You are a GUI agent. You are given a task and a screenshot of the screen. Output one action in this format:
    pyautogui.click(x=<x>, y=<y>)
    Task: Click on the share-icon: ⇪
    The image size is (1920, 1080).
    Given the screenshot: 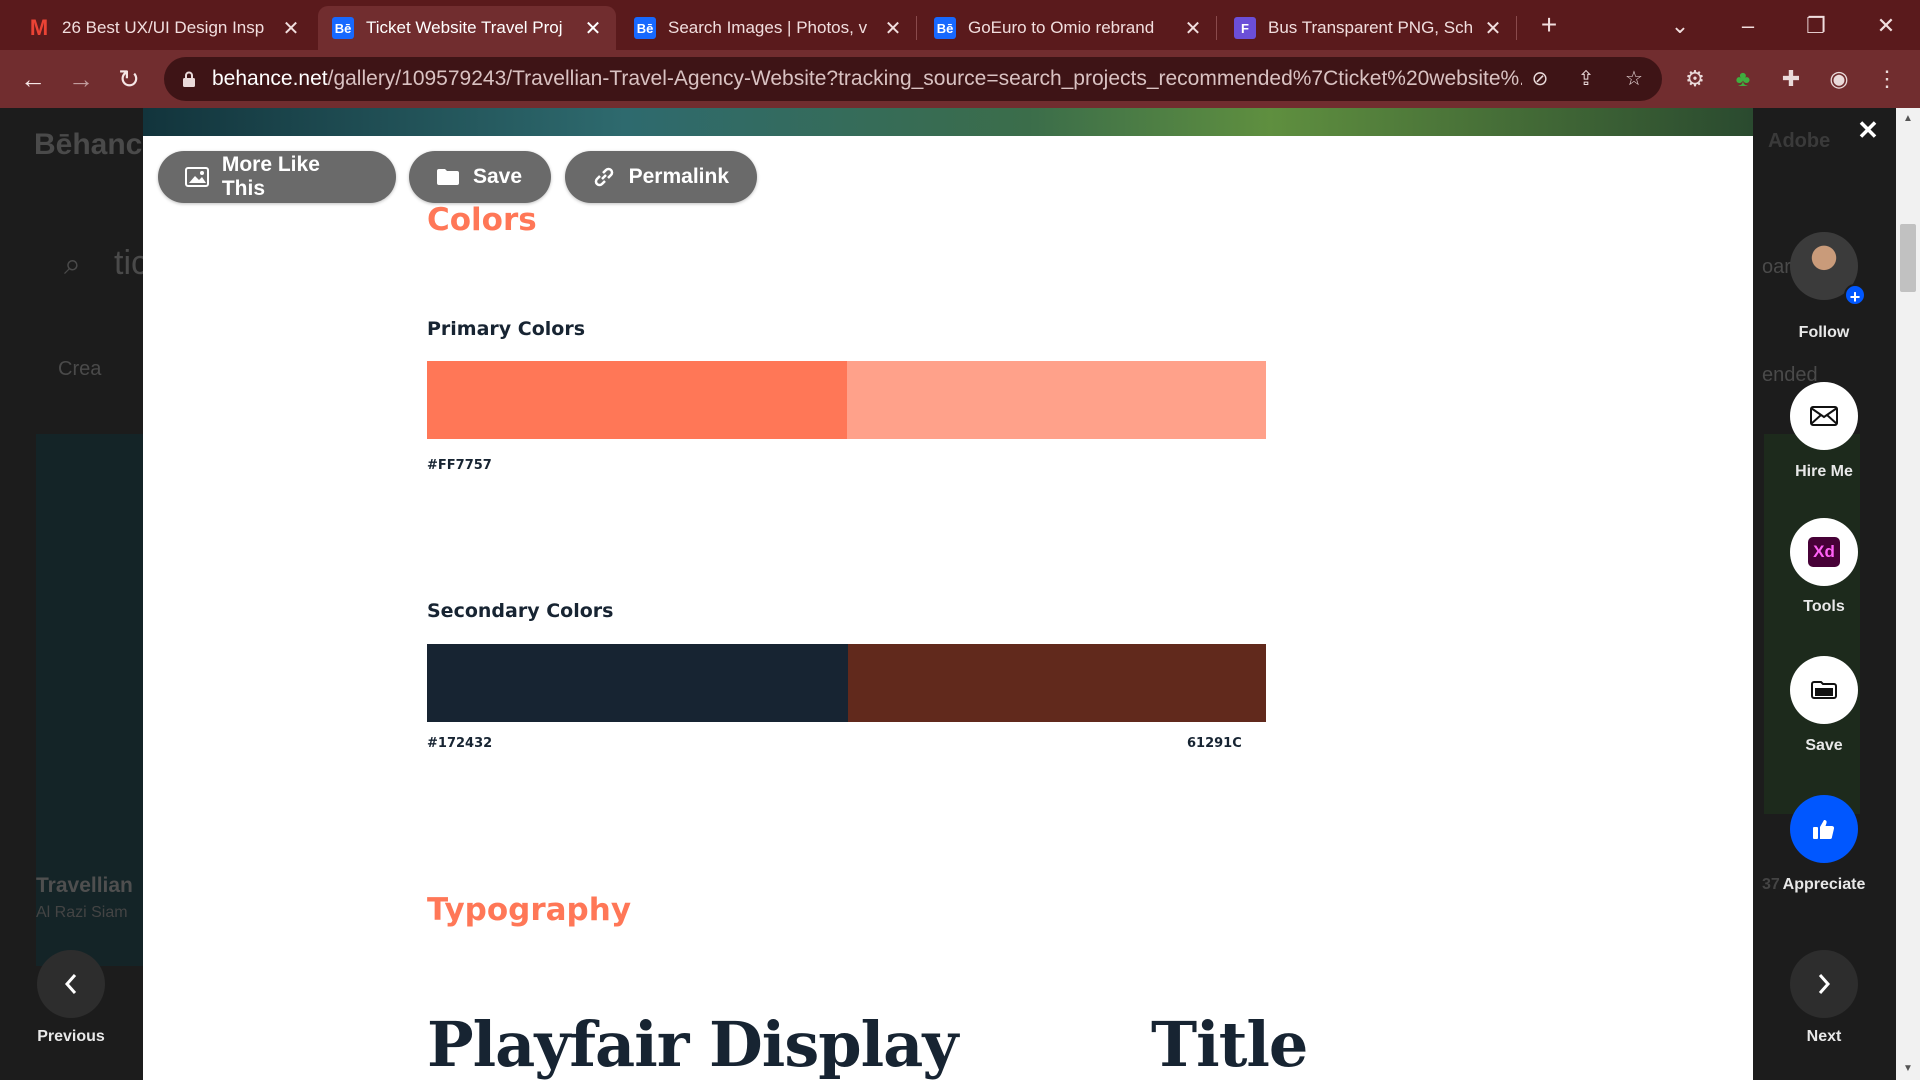 What is the action you would take?
    pyautogui.click(x=1586, y=79)
    